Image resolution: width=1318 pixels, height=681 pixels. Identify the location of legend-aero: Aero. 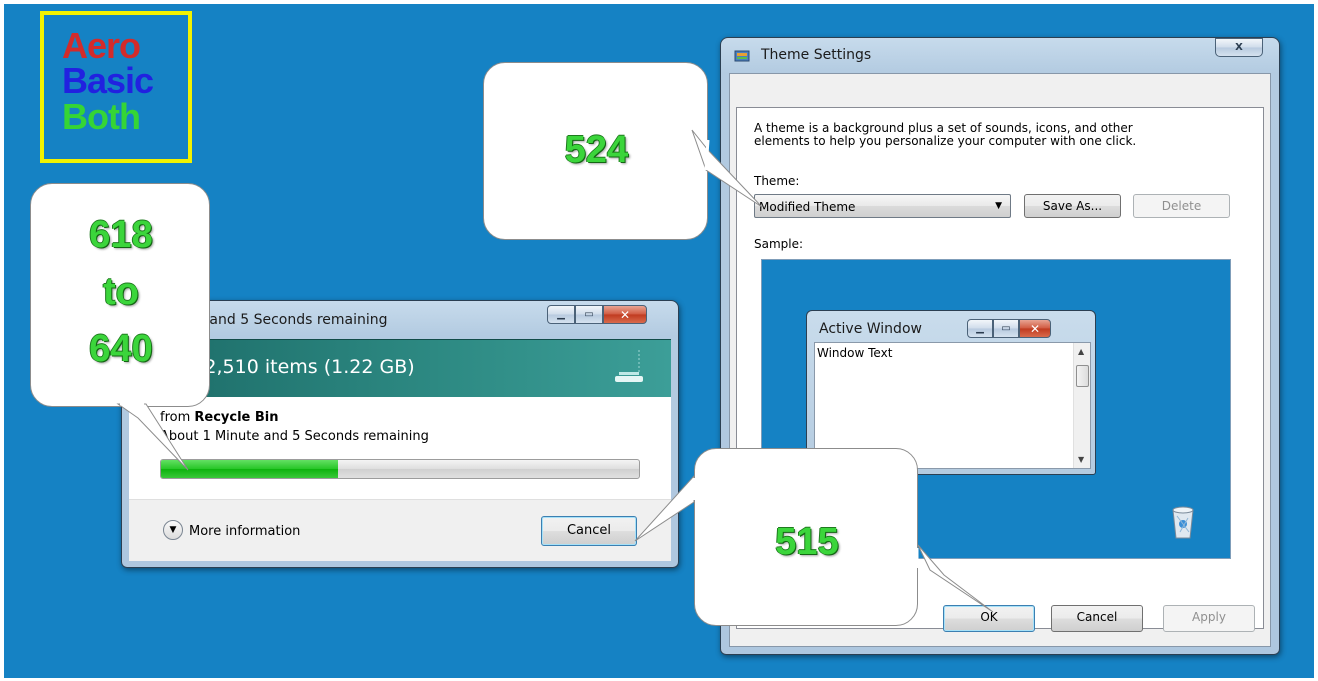
(101, 45).